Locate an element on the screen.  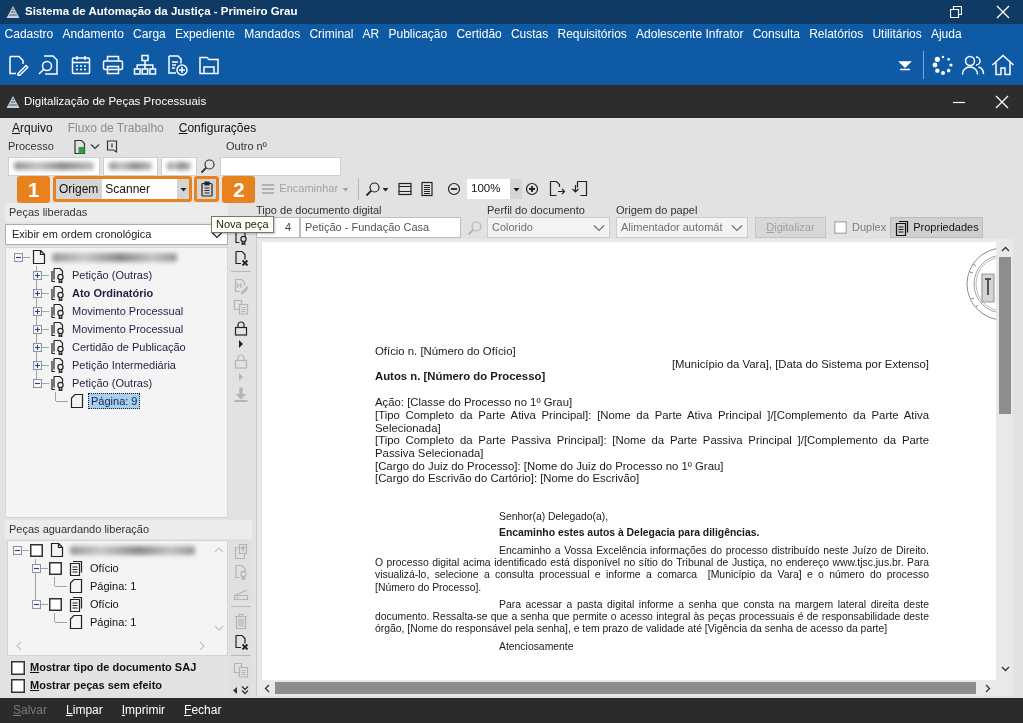
restore-icon is located at coordinates (956, 12).